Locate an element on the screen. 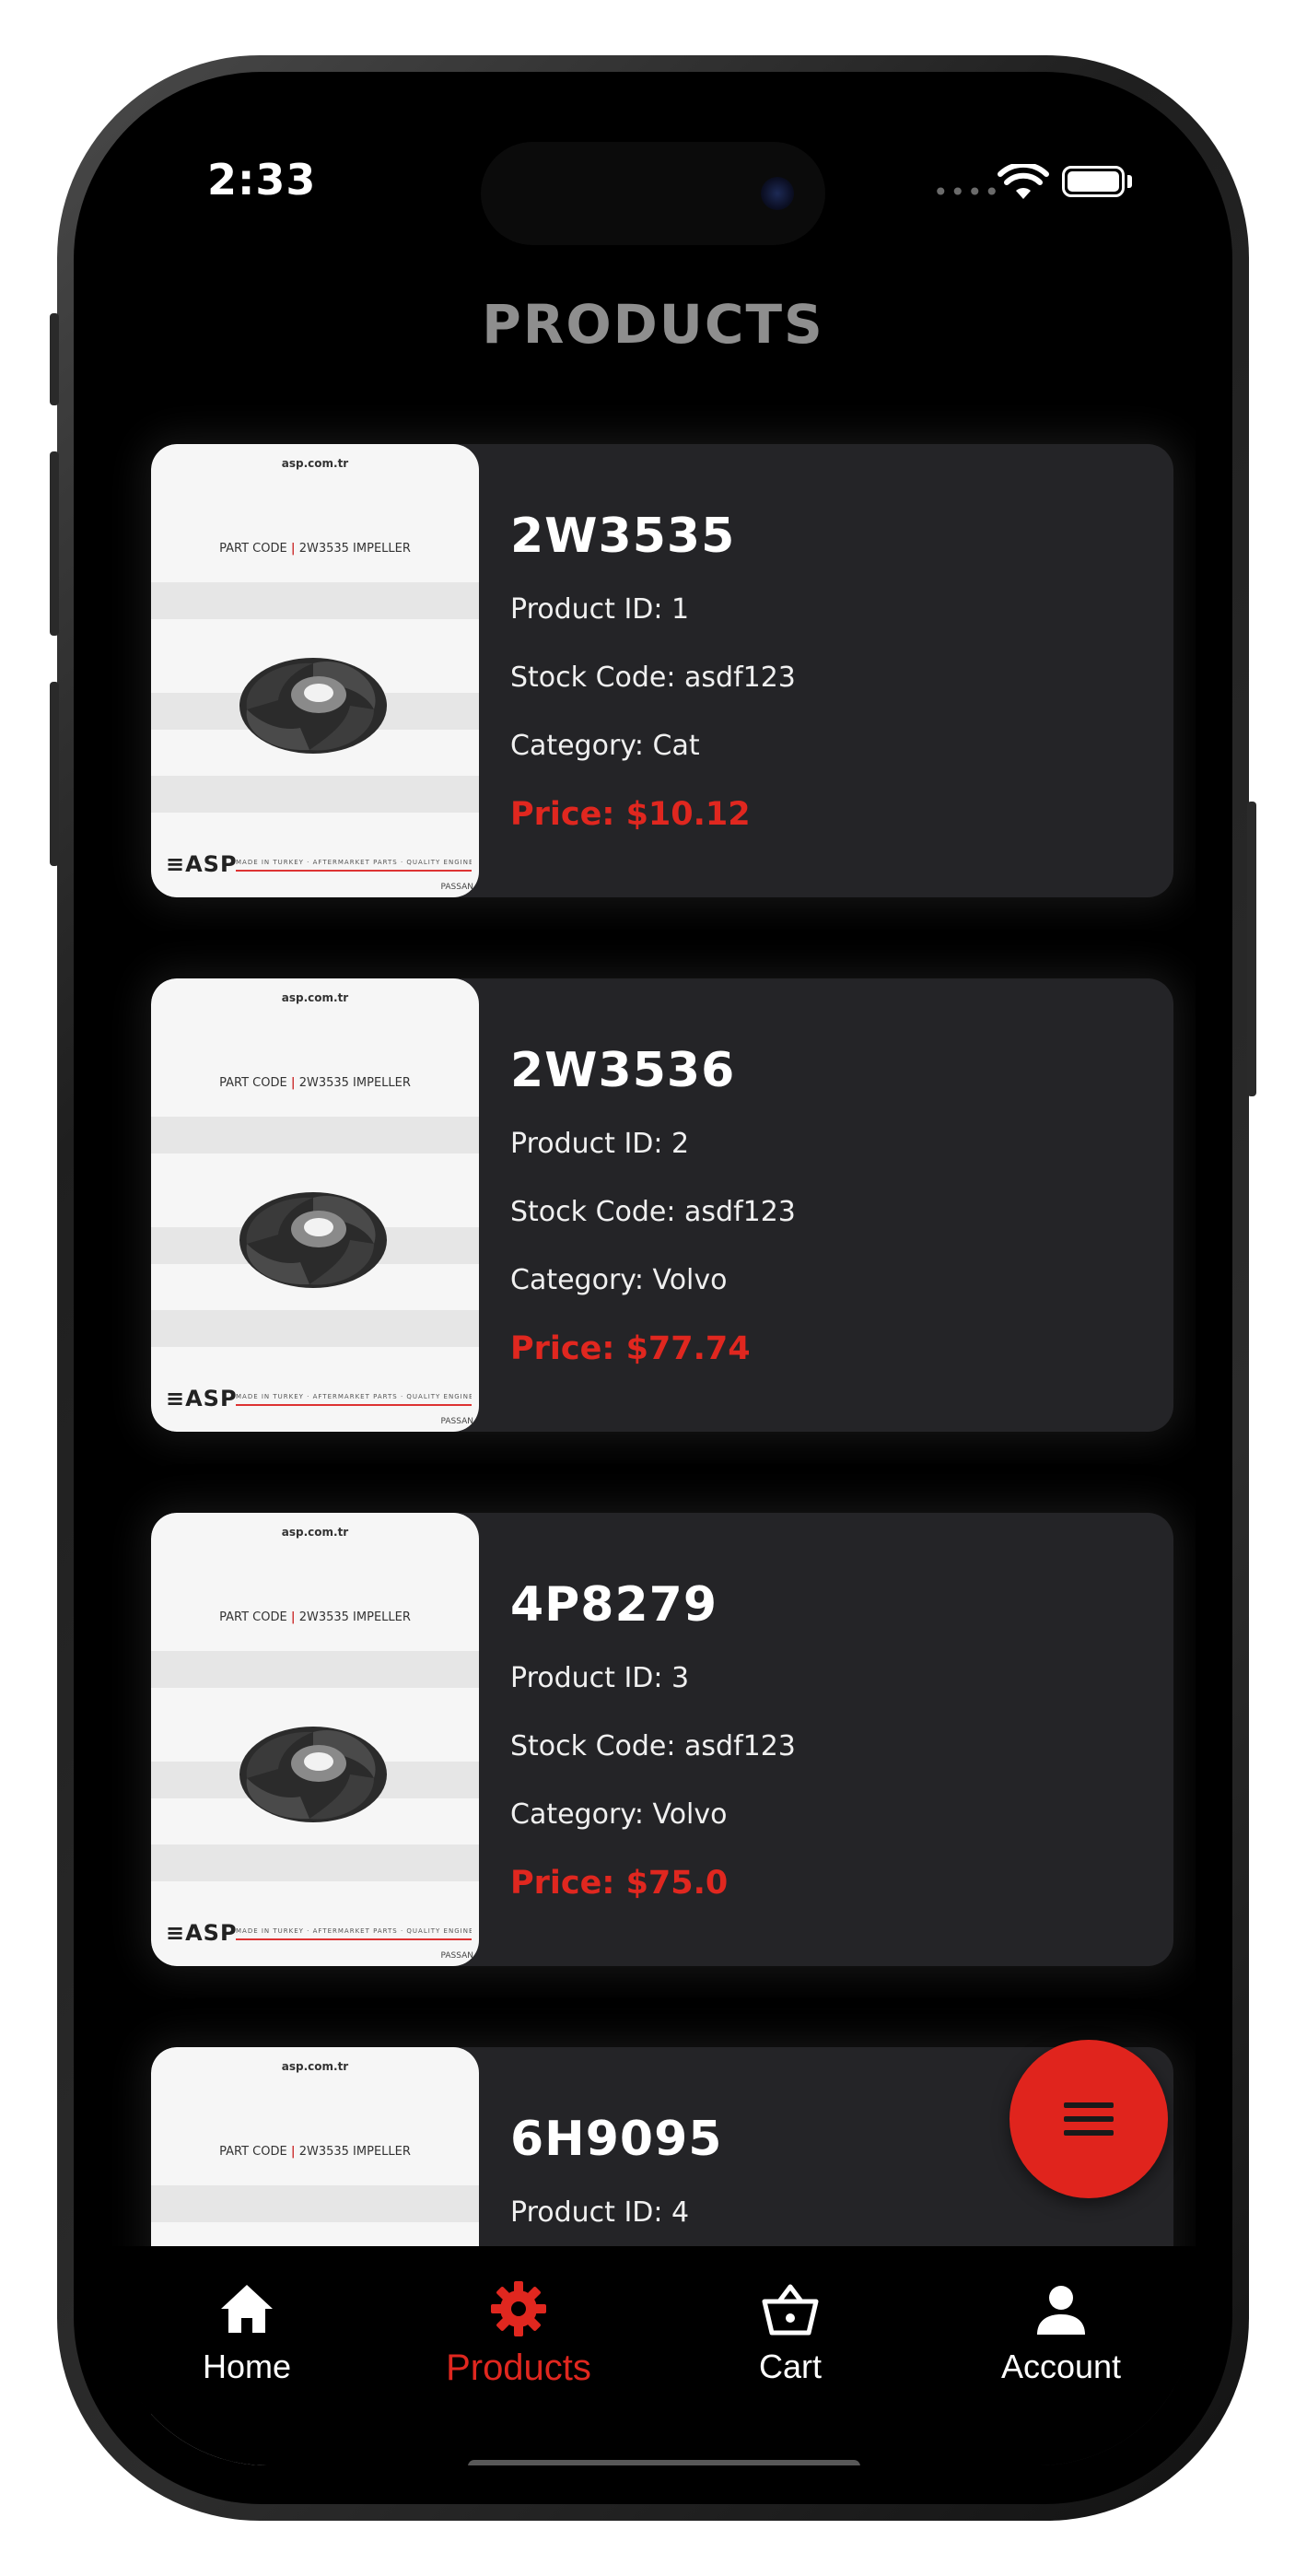 The height and width of the screenshot is (2576, 1307). front-camera is located at coordinates (778, 193).